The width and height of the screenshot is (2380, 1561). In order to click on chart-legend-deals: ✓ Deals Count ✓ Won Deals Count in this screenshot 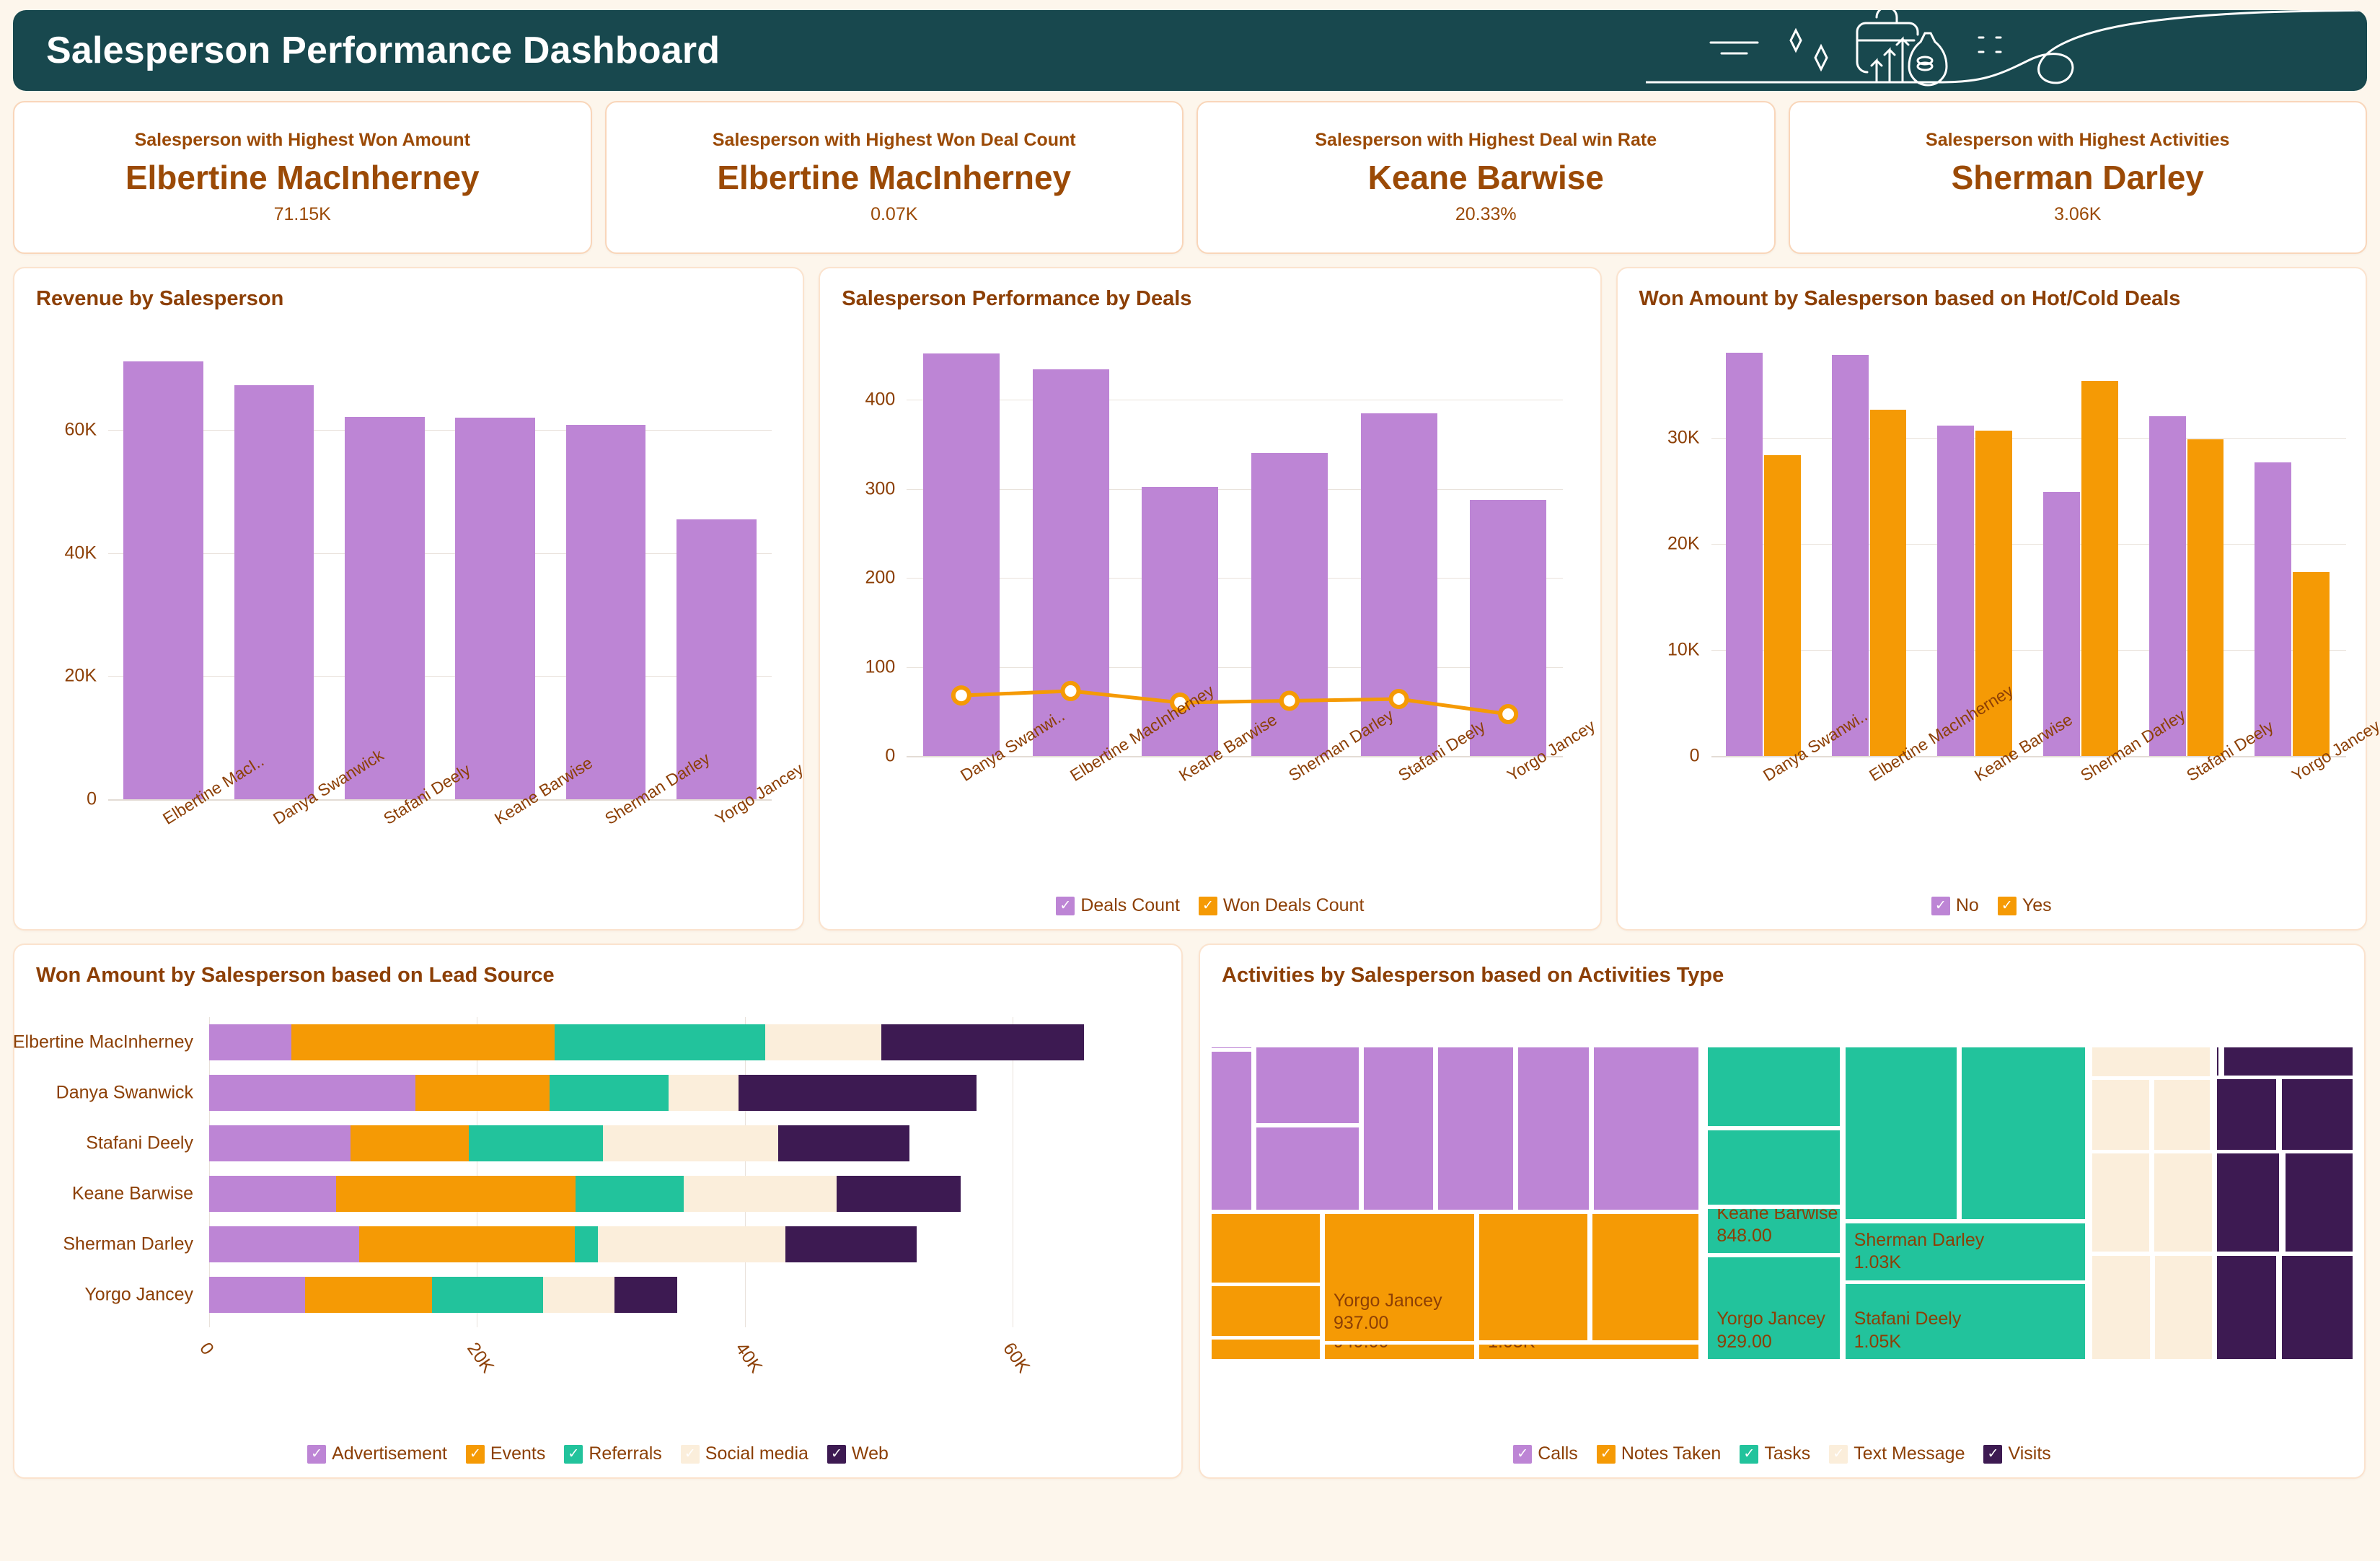, I will do `click(1210, 905)`.